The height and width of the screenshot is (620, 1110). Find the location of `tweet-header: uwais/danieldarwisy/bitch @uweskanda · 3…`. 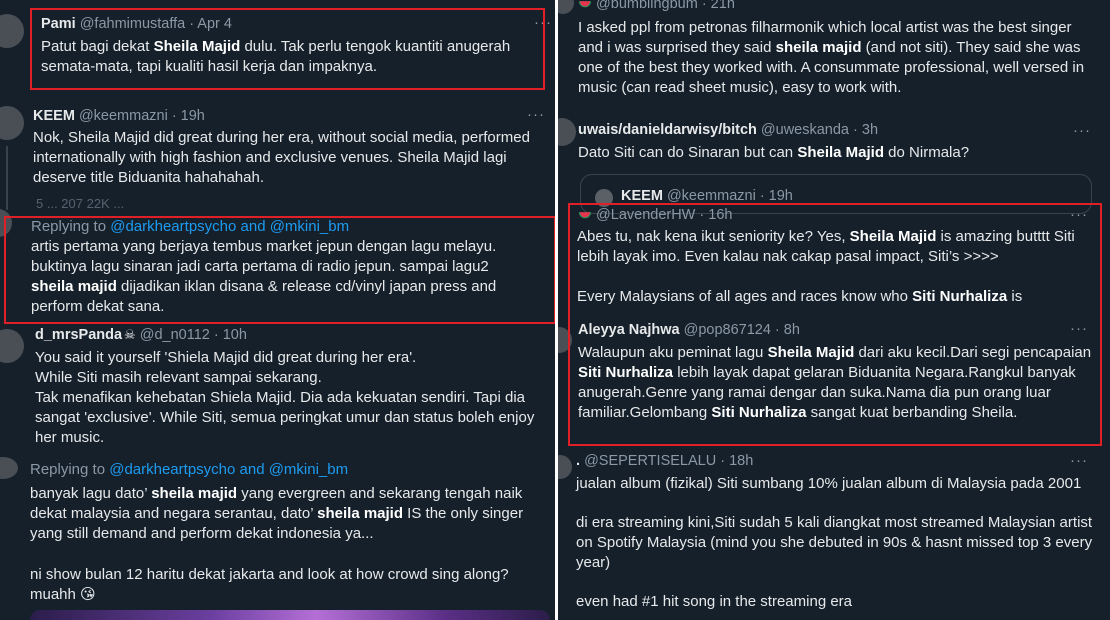

tweet-header: uwais/danieldarwisy/bitch @uweskanda · 3… is located at coordinates (728, 130).